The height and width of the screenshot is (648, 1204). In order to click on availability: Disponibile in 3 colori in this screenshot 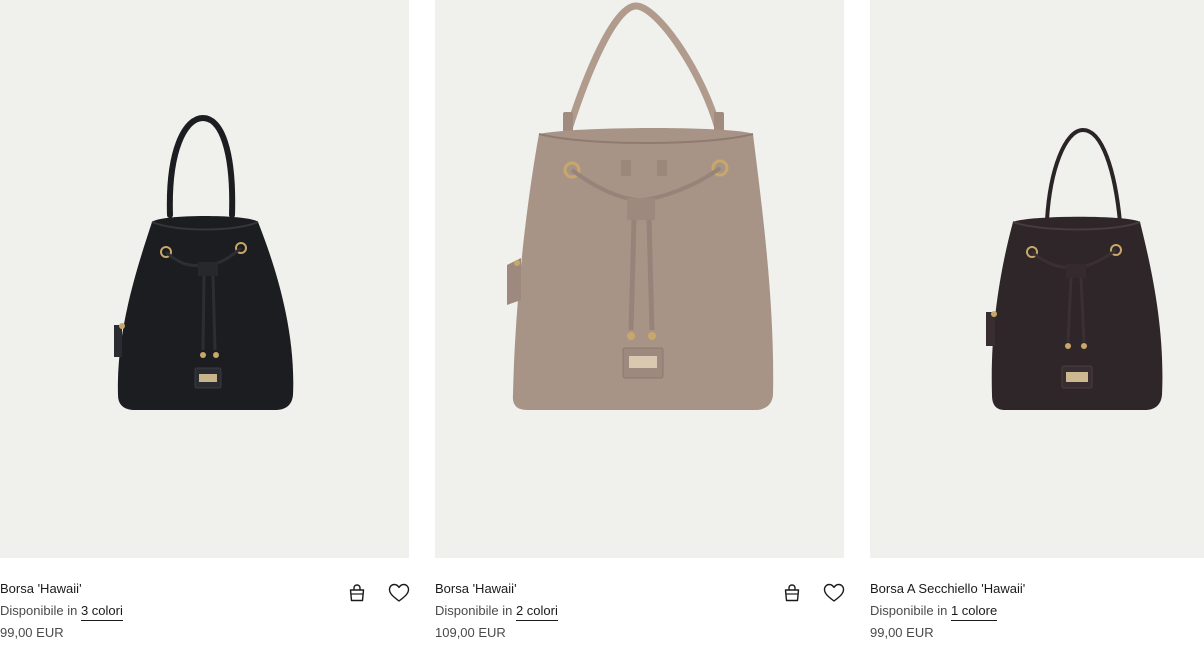, I will do `click(61, 612)`.